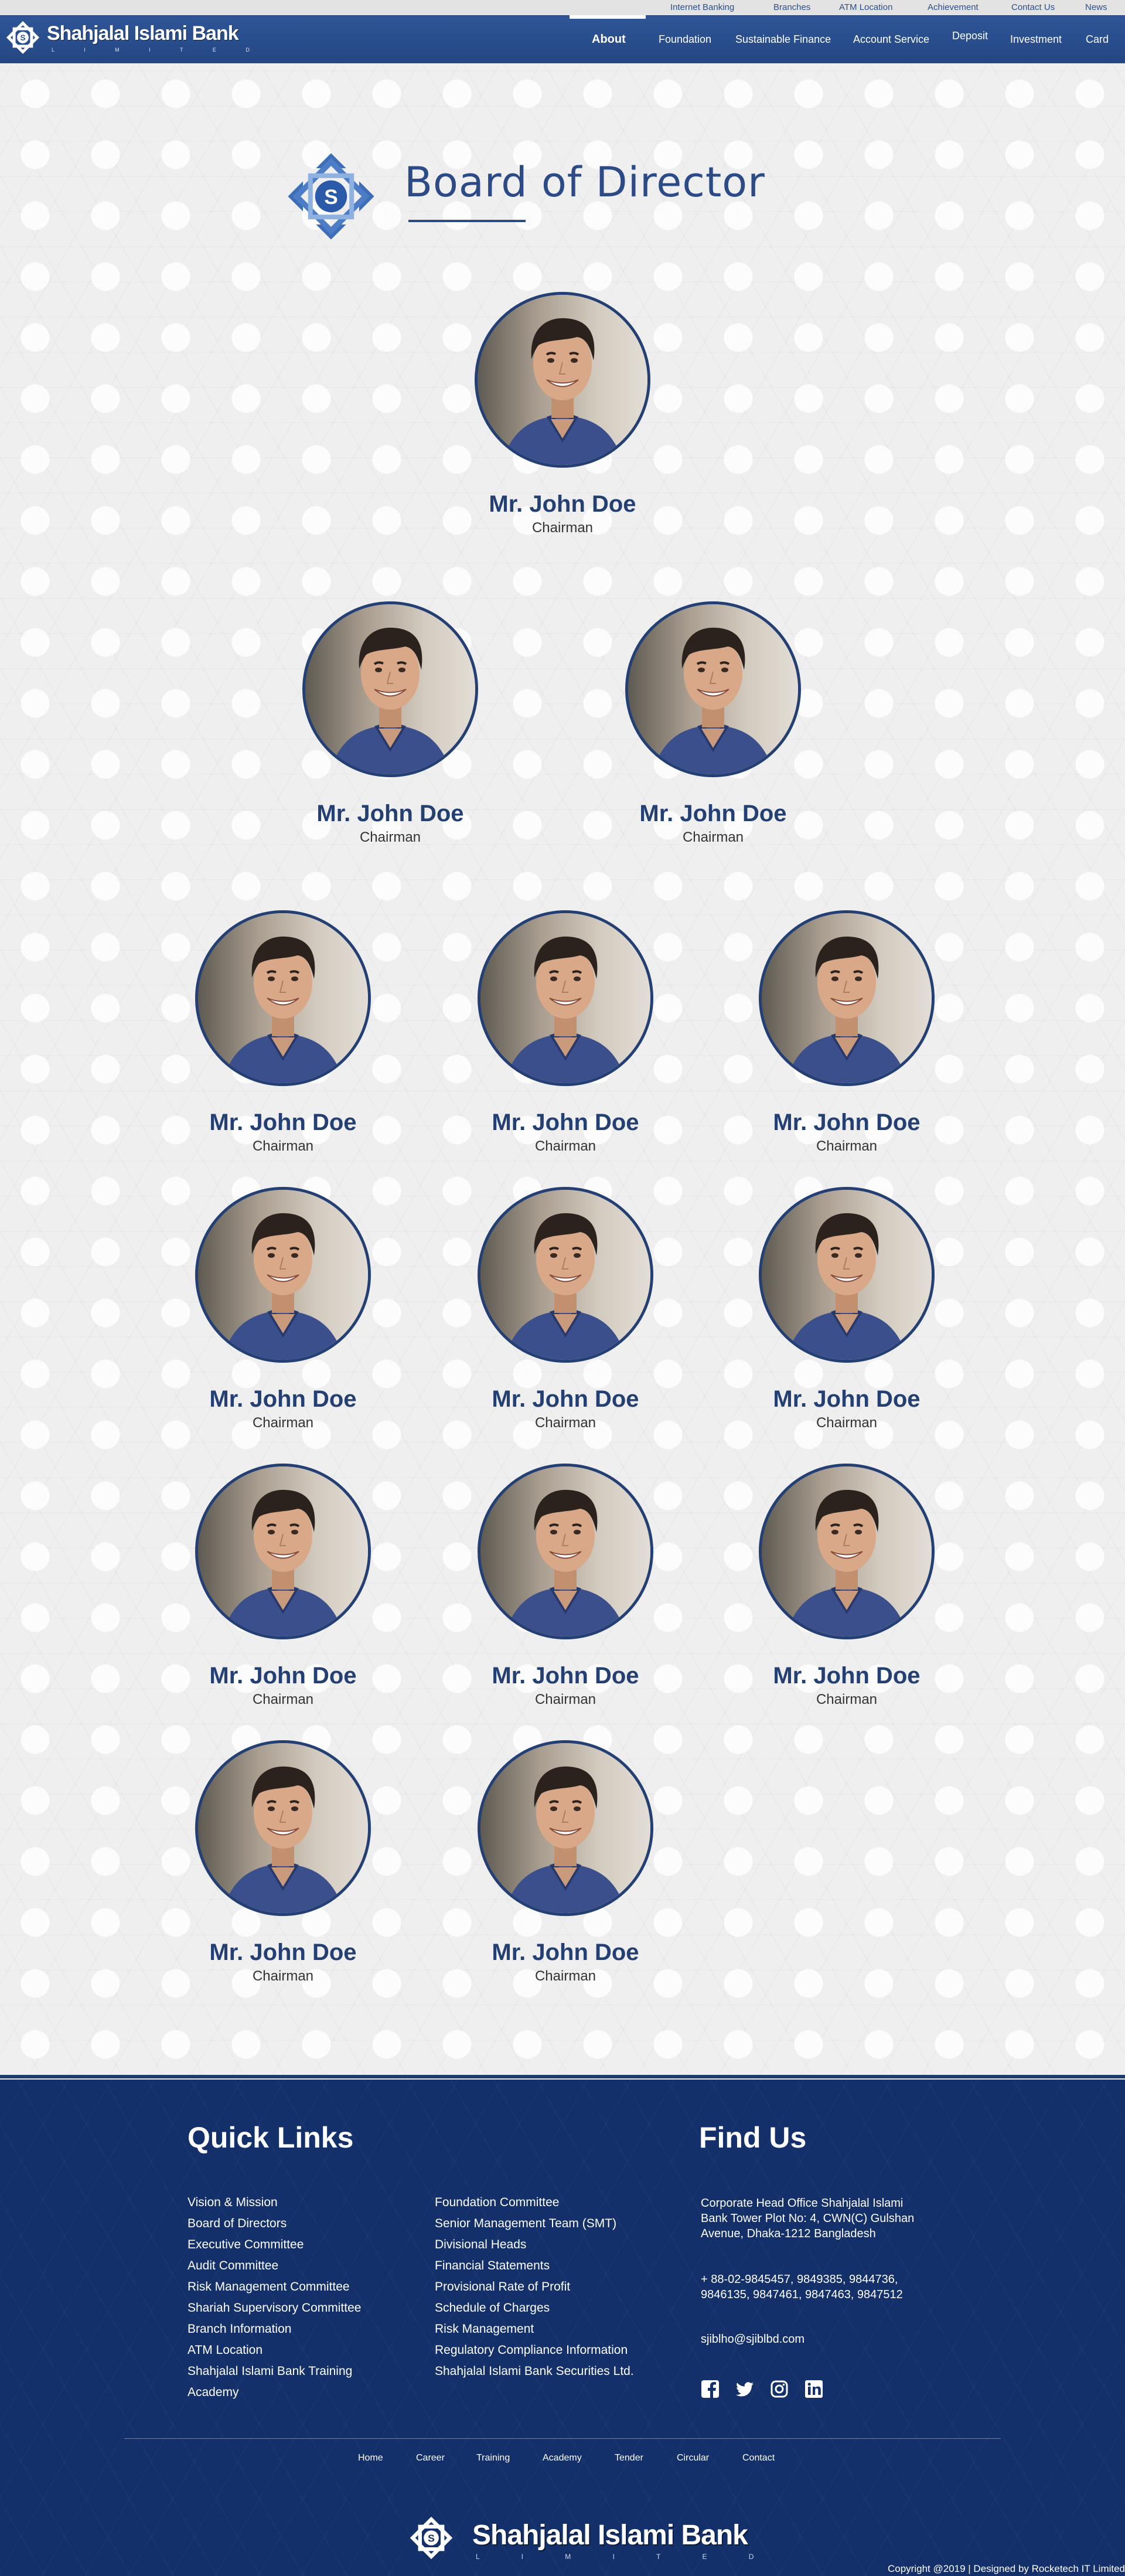 The width and height of the screenshot is (1125, 2576). I want to click on footer-nav-home: Home, so click(371, 2458).